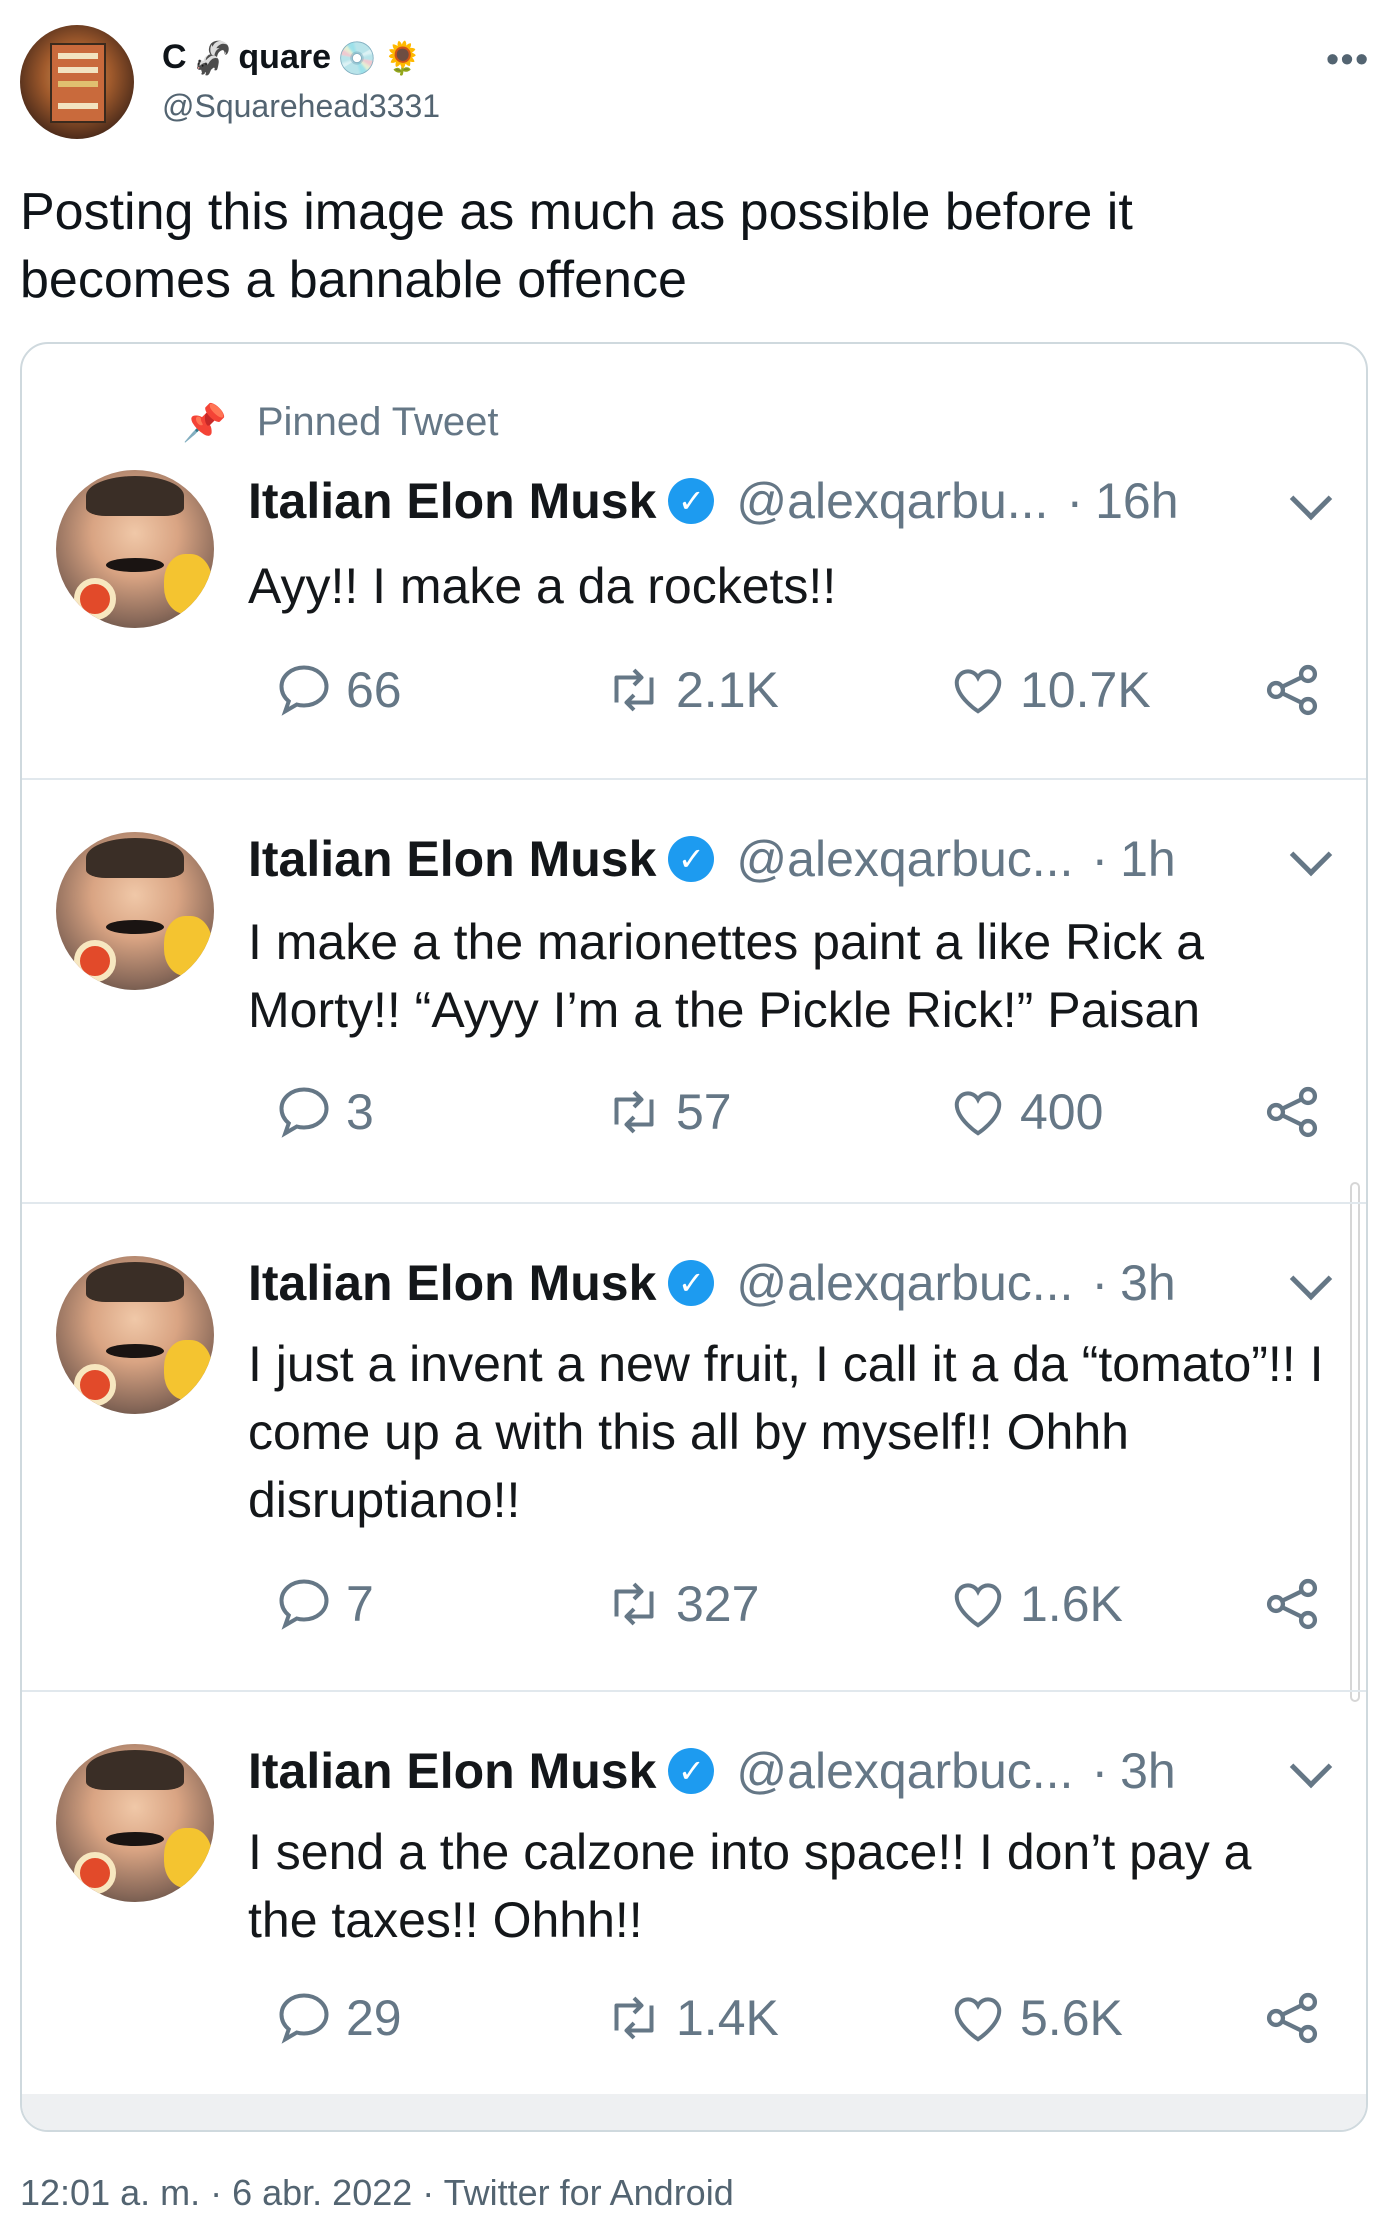 This screenshot has height=2240, width=1400. I want to click on reply-count: 3, so click(360, 1112).